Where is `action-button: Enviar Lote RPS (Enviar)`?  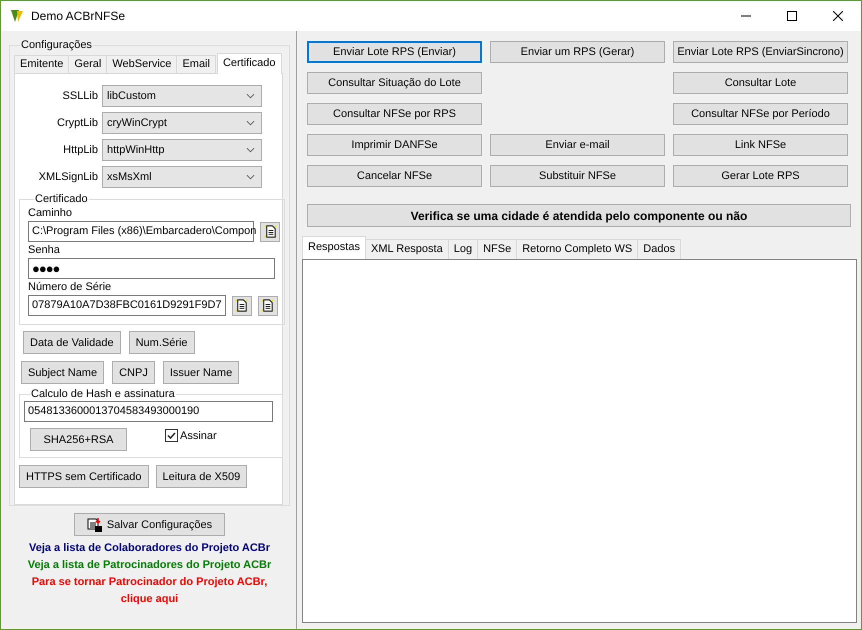 action-button: Enviar Lote RPS (Enviar) is located at coordinates (394, 52).